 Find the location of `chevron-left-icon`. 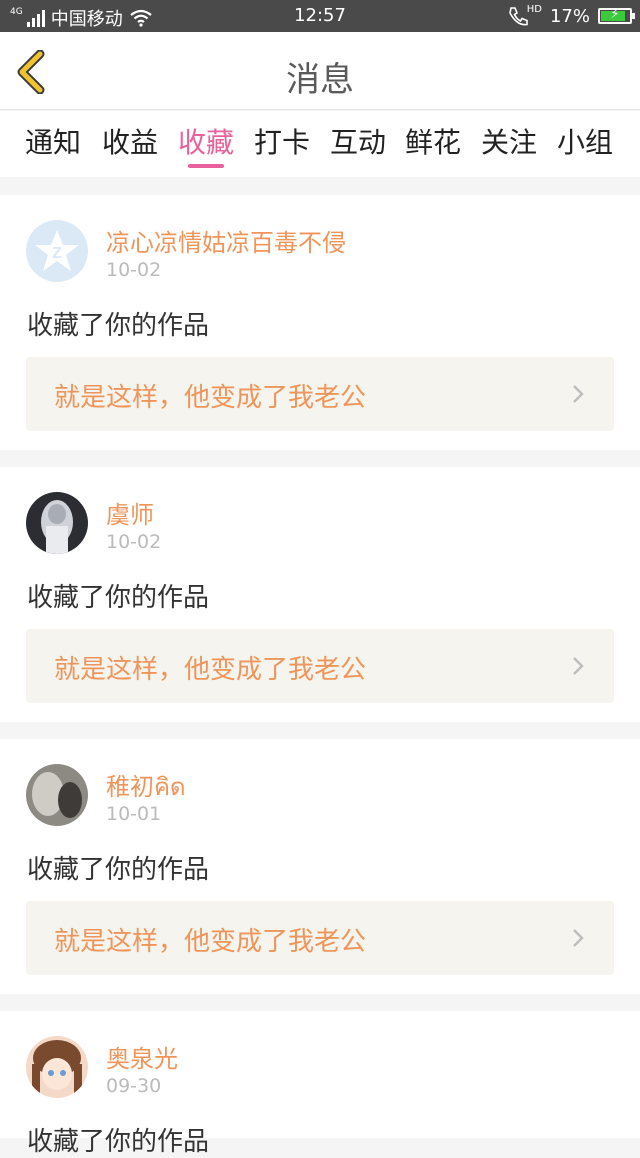

chevron-left-icon is located at coordinates (31, 72).